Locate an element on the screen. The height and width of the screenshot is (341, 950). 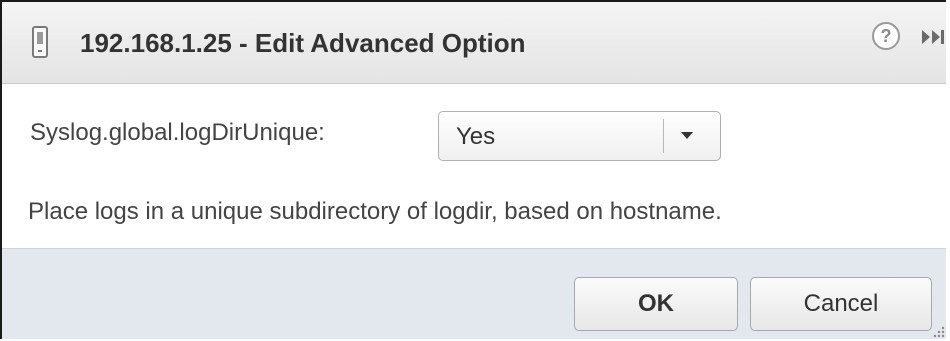
select-divider is located at coordinates (663, 136).